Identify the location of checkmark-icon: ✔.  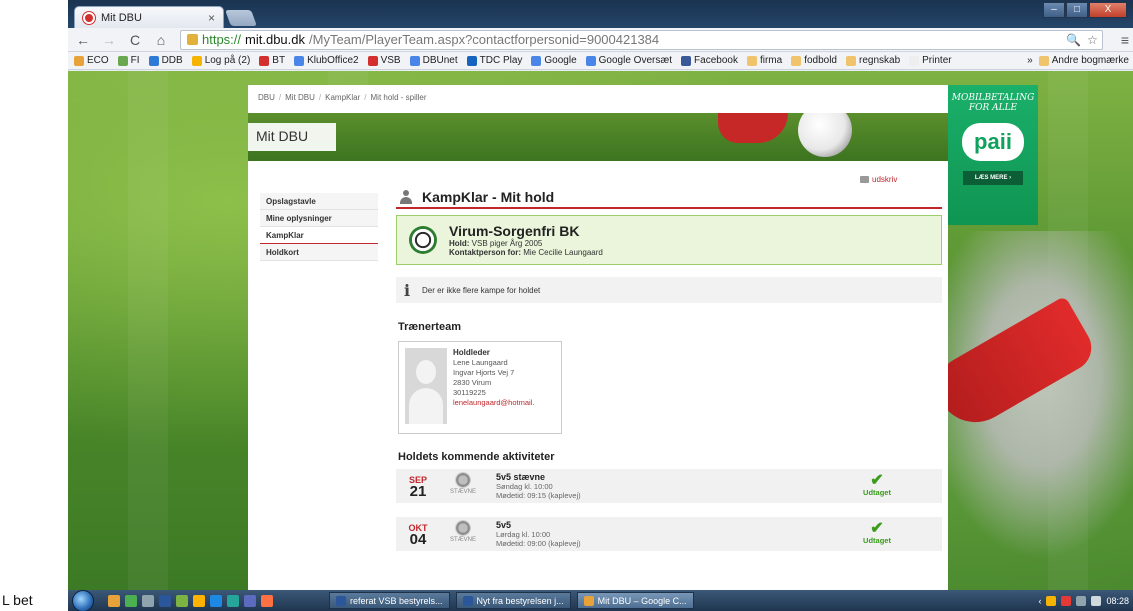
(877, 528).